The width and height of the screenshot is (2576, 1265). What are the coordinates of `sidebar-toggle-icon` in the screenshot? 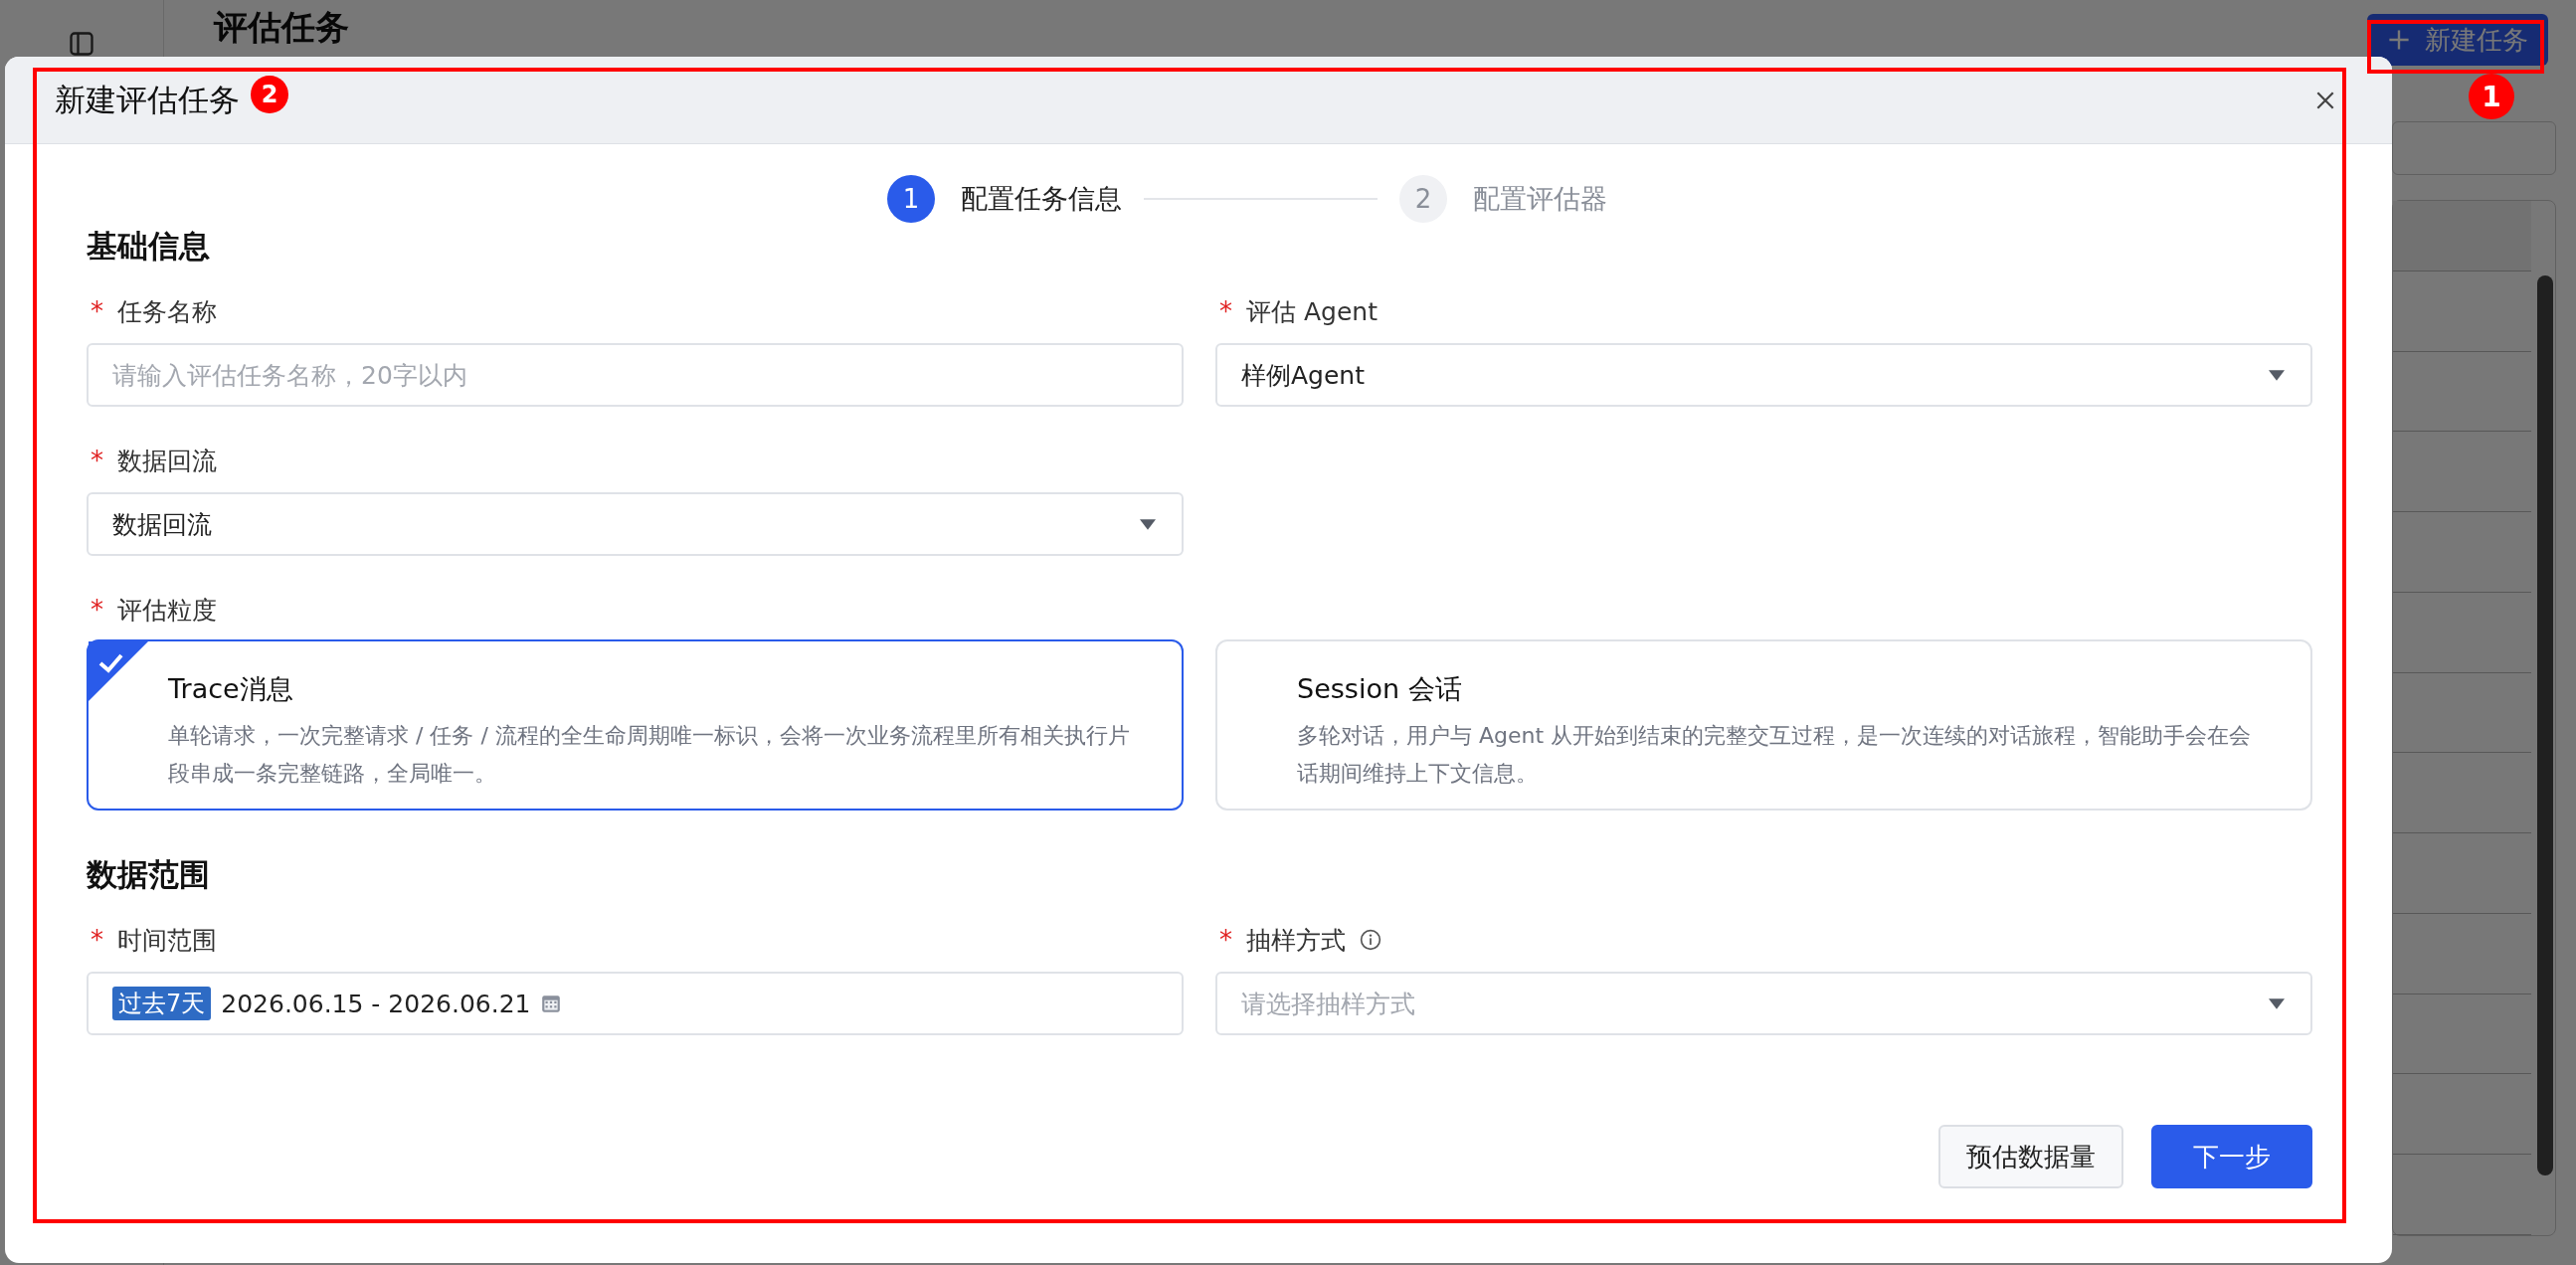 It's located at (81, 44).